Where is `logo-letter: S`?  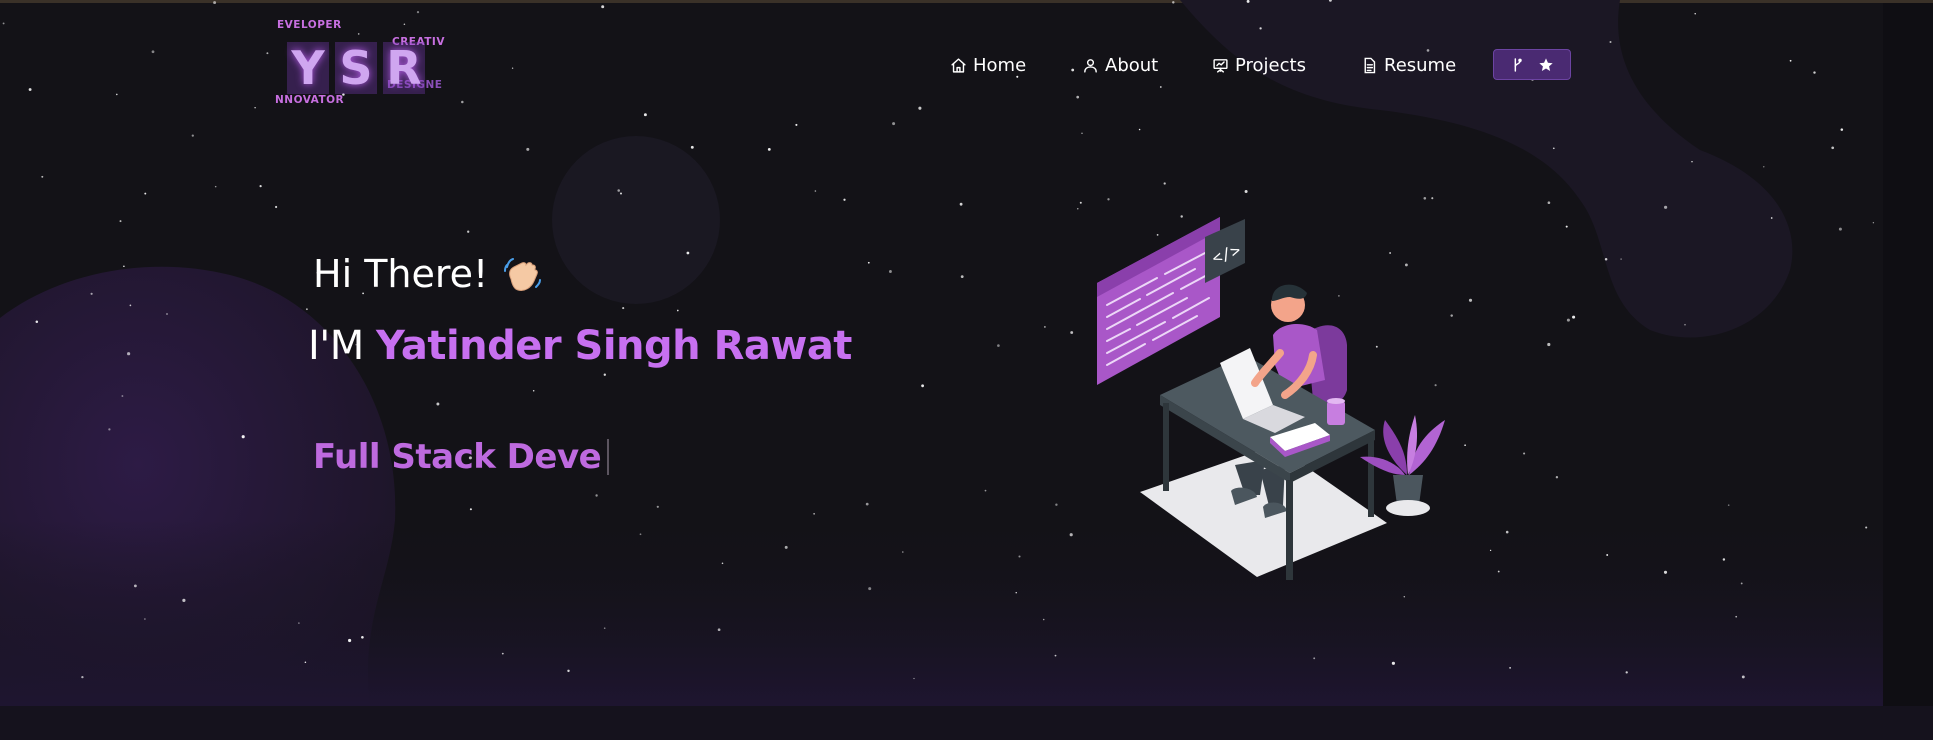
logo-letter: S is located at coordinates (356, 68).